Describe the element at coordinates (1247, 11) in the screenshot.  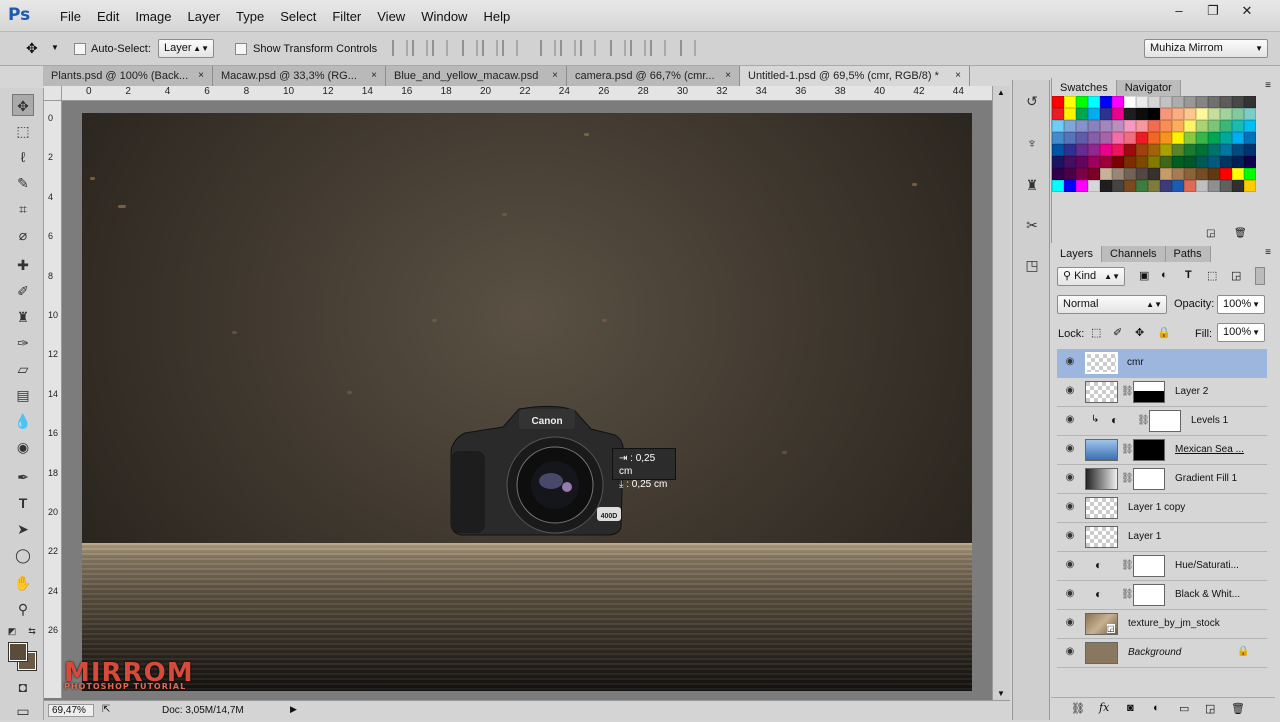
I see `close-button: ✕` at that location.